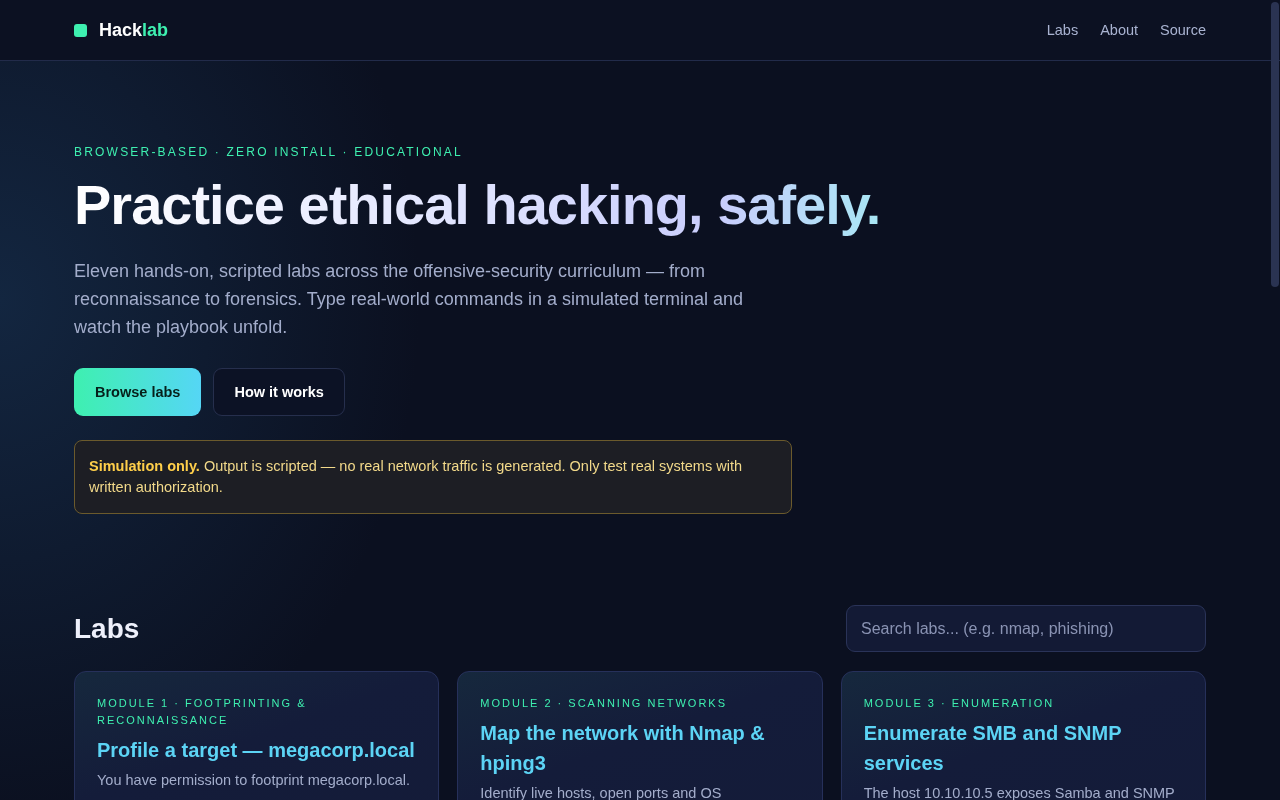 The width and height of the screenshot is (1280, 800). What do you see at coordinates (279, 392) in the screenshot?
I see `info-button: How it works` at bounding box center [279, 392].